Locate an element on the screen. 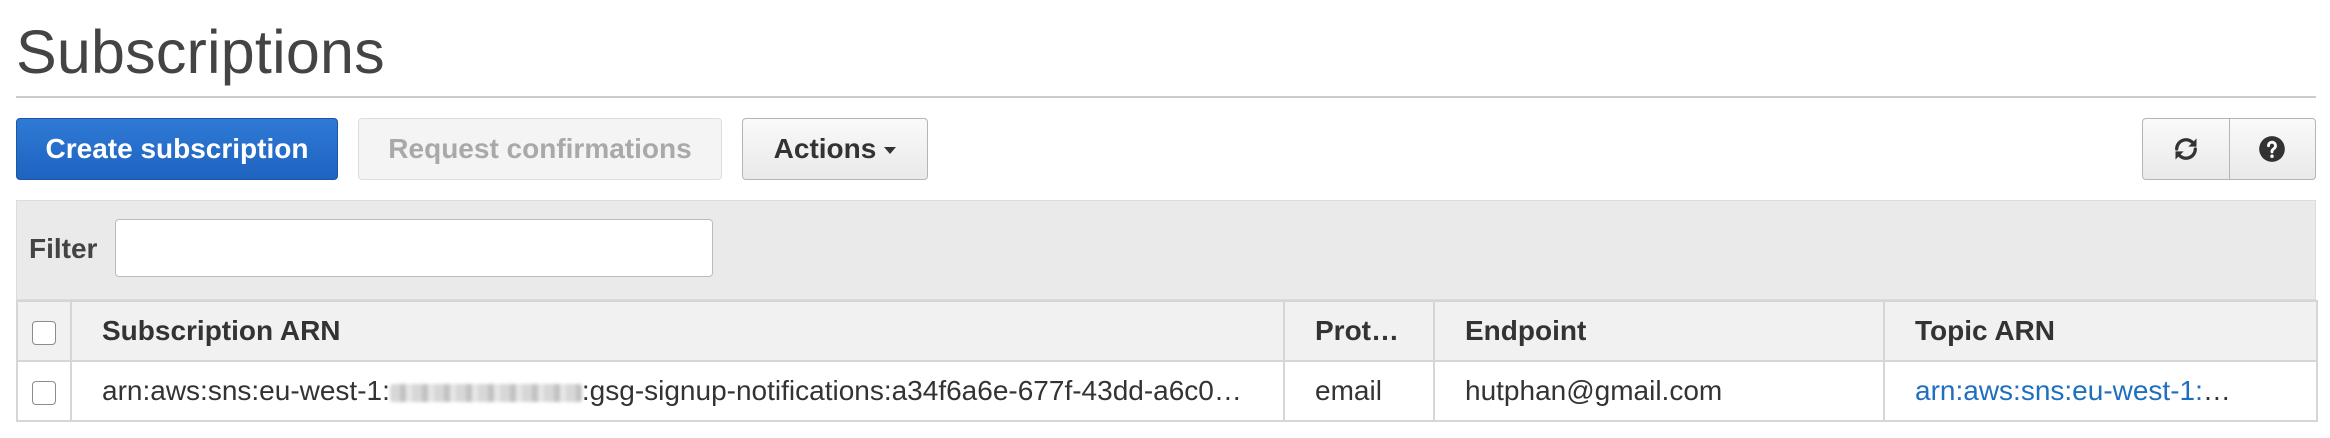 This screenshot has height=438, width=2330. column-header-topic-arn: Topic ARN is located at coordinates (2100, 331).